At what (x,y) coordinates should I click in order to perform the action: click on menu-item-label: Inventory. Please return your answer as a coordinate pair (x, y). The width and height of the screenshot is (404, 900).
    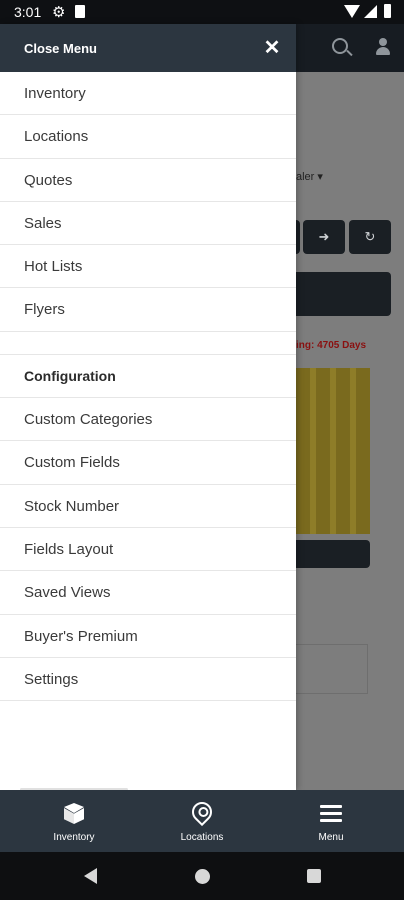
    Looking at the image, I should click on (55, 93).